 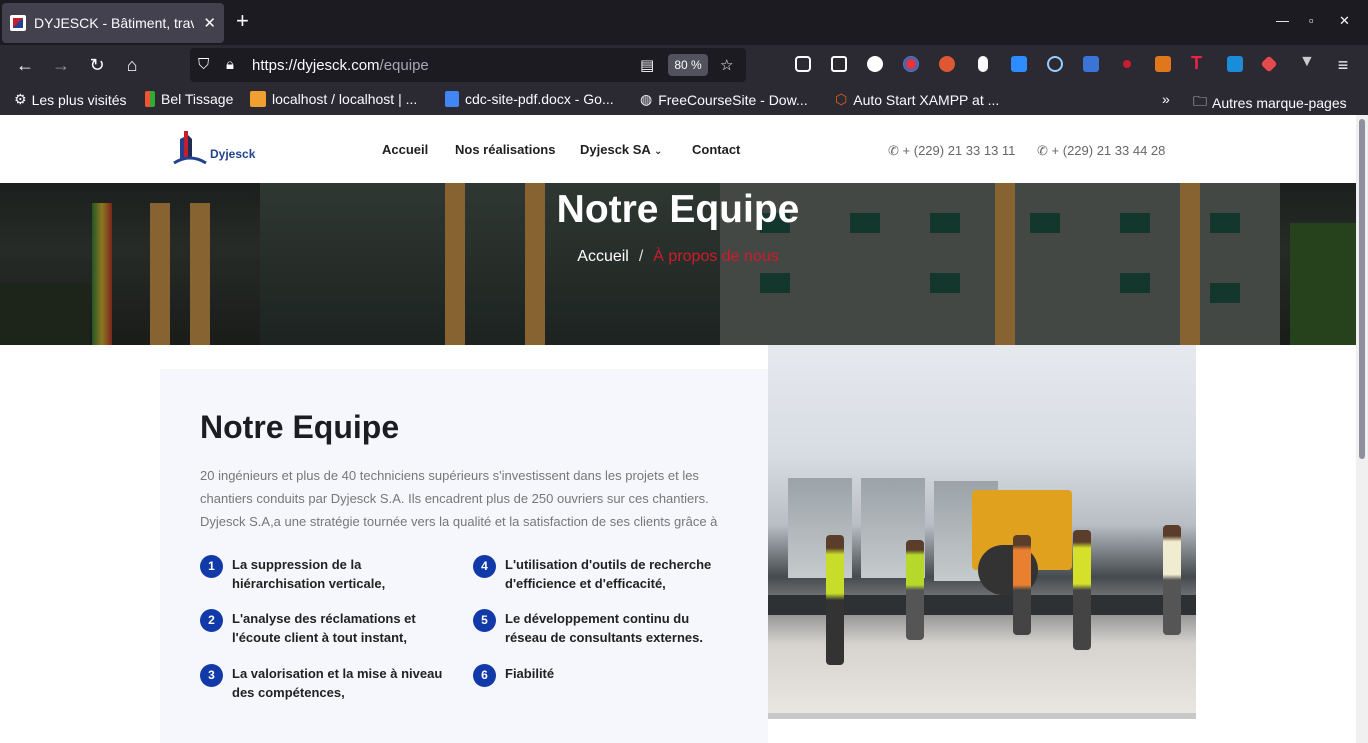 What do you see at coordinates (599, 675) in the screenshot?
I see `feature-item-6: 6 Fiabilité` at bounding box center [599, 675].